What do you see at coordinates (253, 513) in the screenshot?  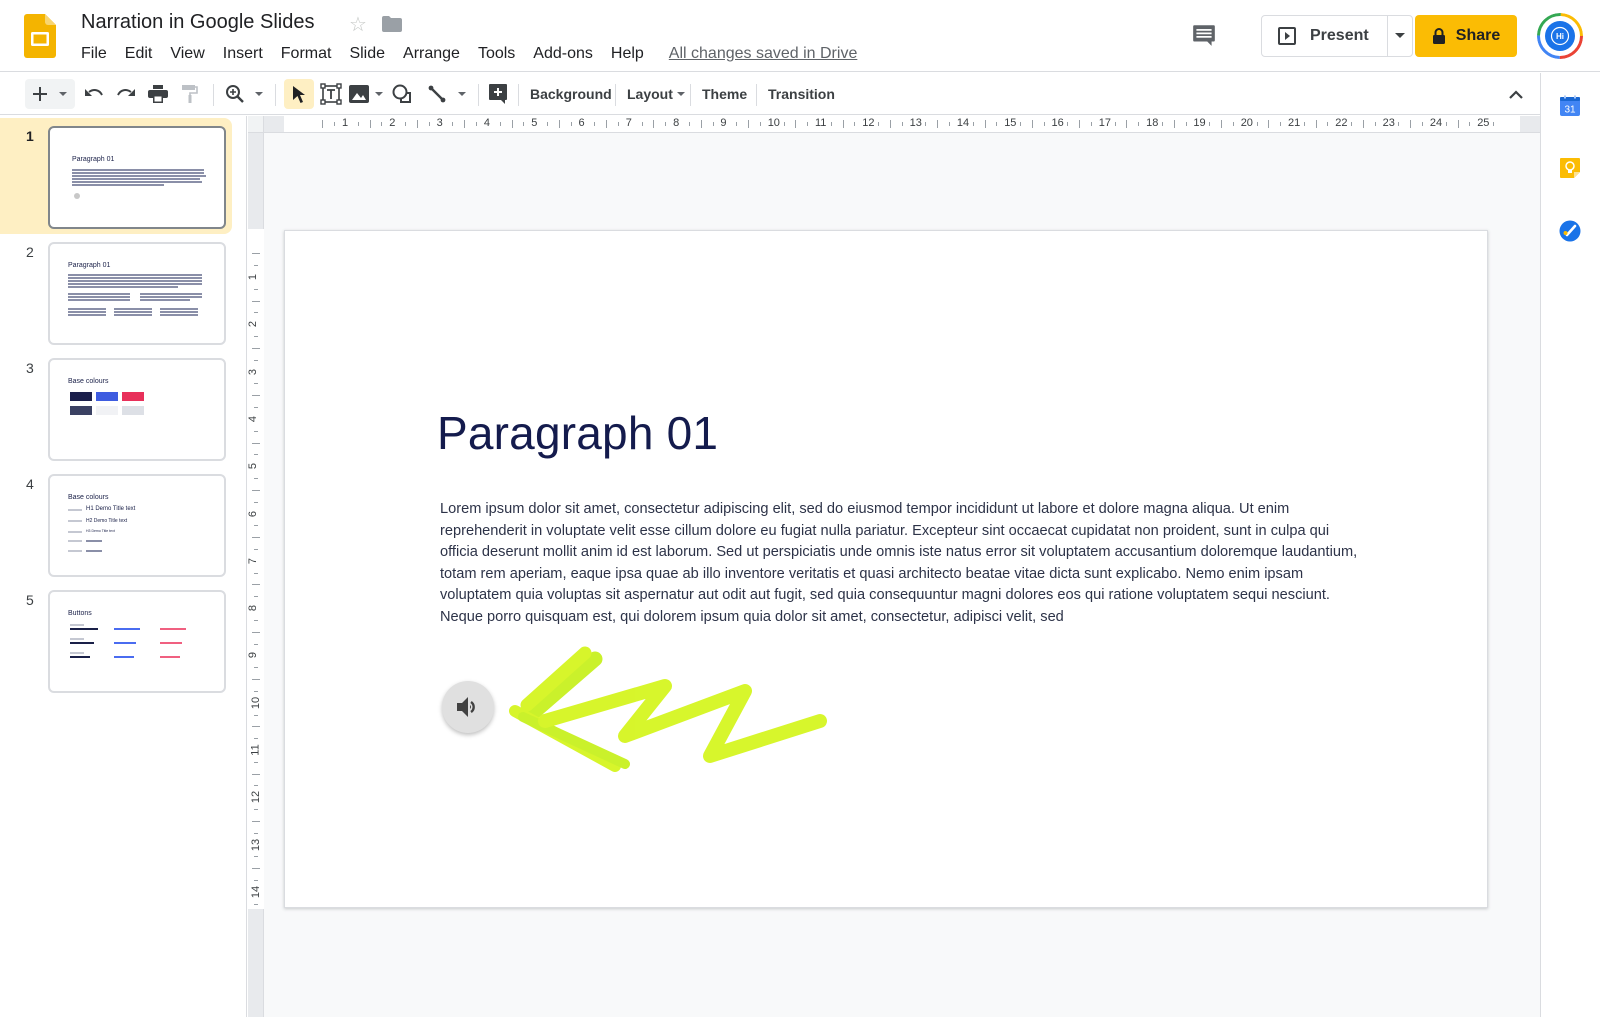 I see `ruler-label: 6` at bounding box center [253, 513].